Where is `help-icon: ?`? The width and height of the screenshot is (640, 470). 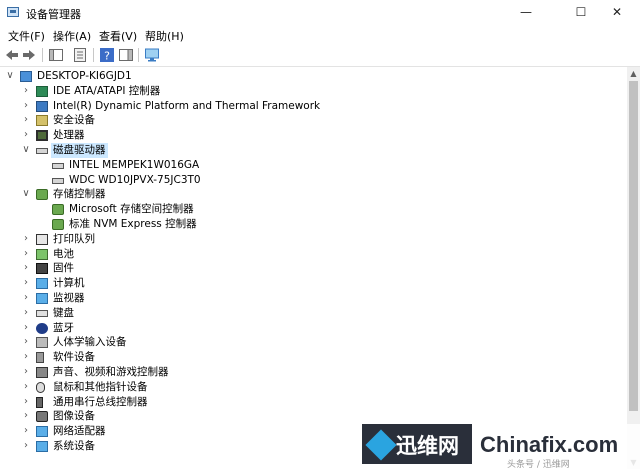
help-icon: ? is located at coordinates (107, 55).